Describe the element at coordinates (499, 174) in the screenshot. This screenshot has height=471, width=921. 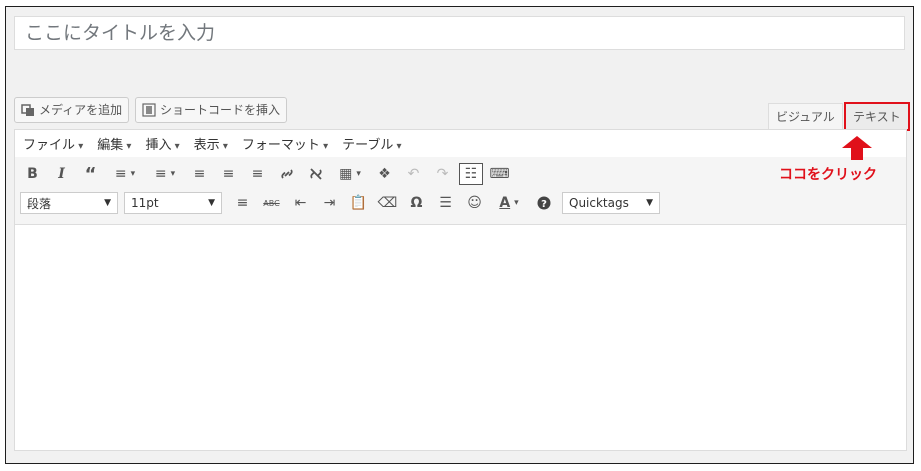
I see `keyboard-icon: ⌨` at that location.